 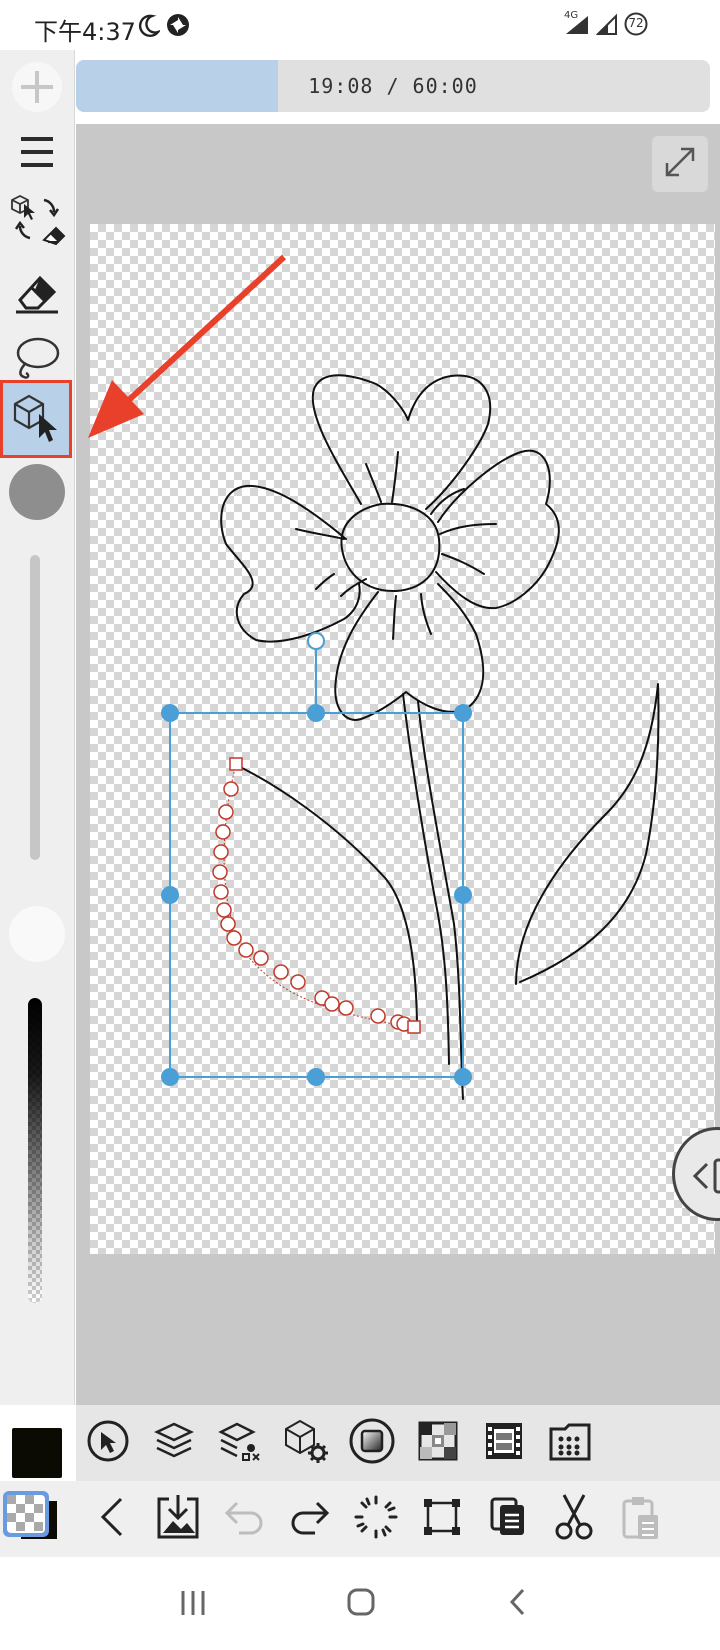 I want to click on copy-button, so click(x=508, y=1519).